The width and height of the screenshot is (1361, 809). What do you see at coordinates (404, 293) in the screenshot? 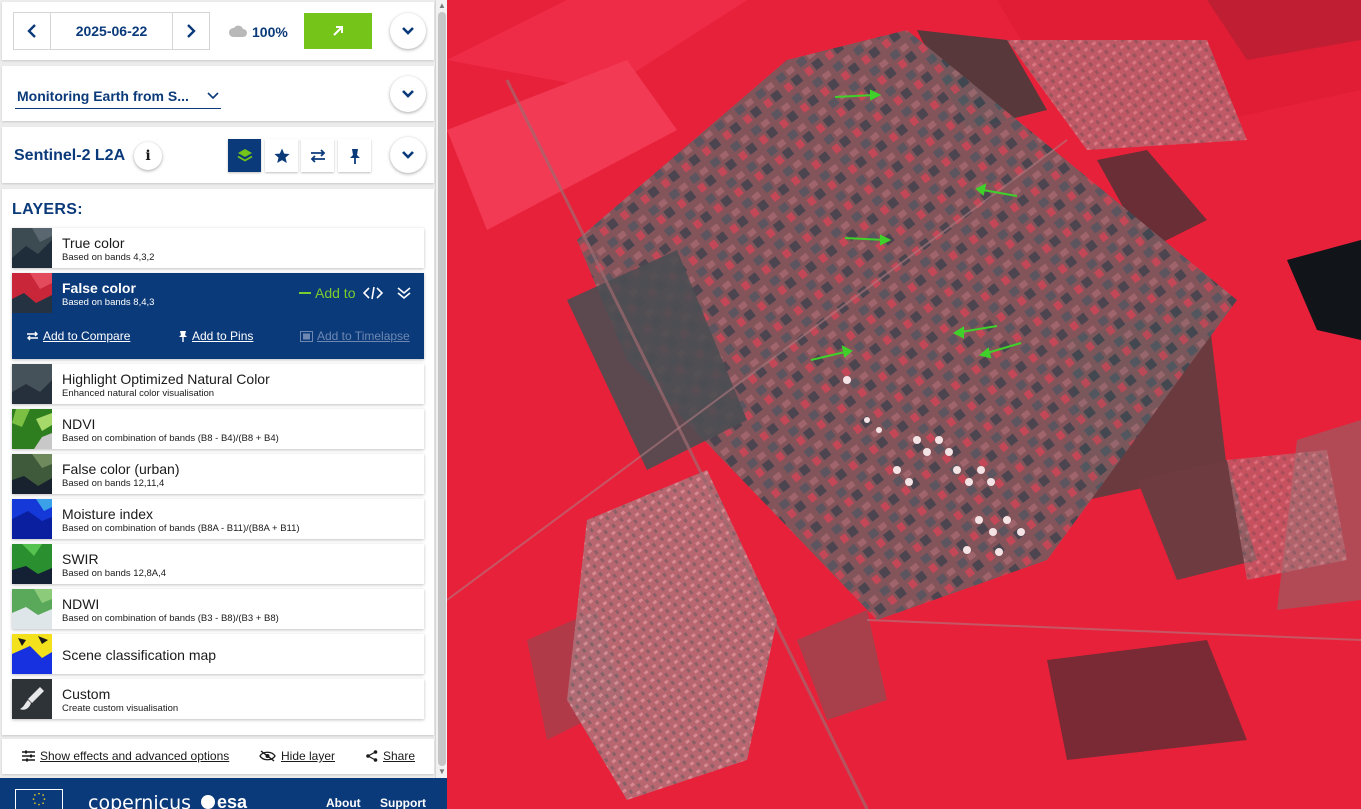
I see `double-chevron-down-icon` at bounding box center [404, 293].